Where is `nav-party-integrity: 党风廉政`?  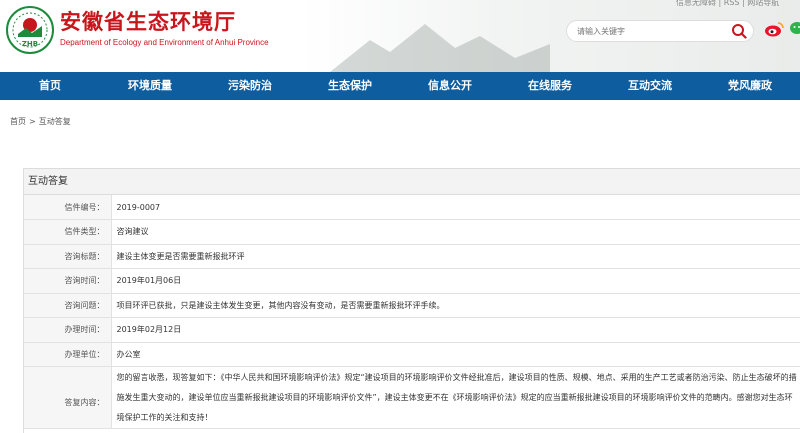 nav-party-integrity: 党风廉政 is located at coordinates (750, 86).